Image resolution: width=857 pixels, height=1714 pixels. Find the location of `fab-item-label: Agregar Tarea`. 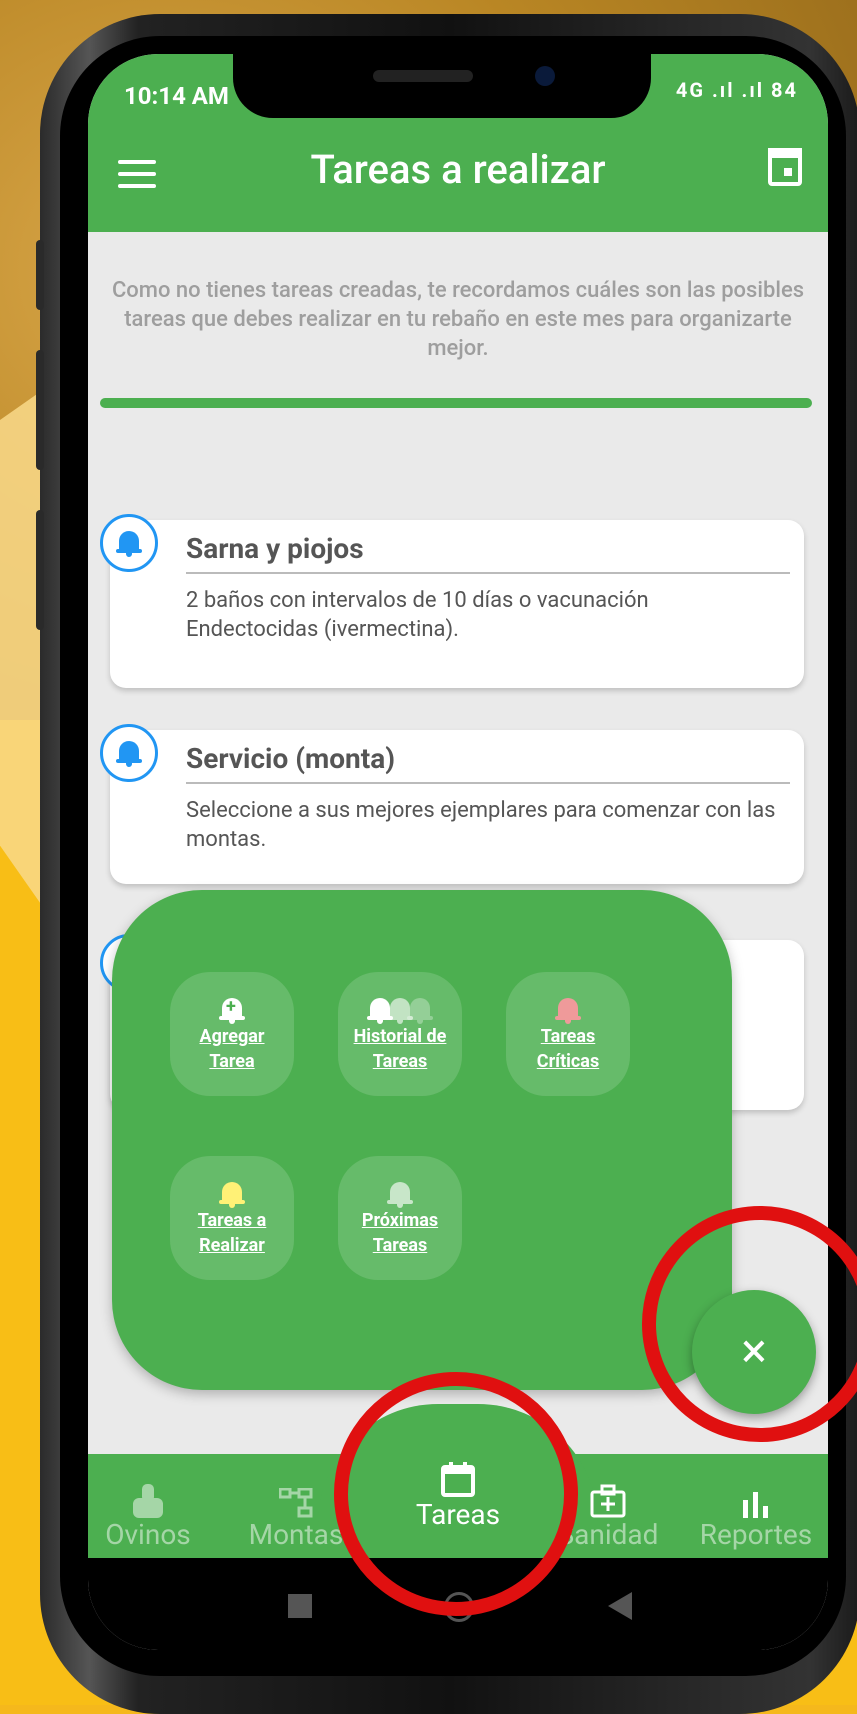

fab-item-label: Agregar Tarea is located at coordinates (232, 1049).